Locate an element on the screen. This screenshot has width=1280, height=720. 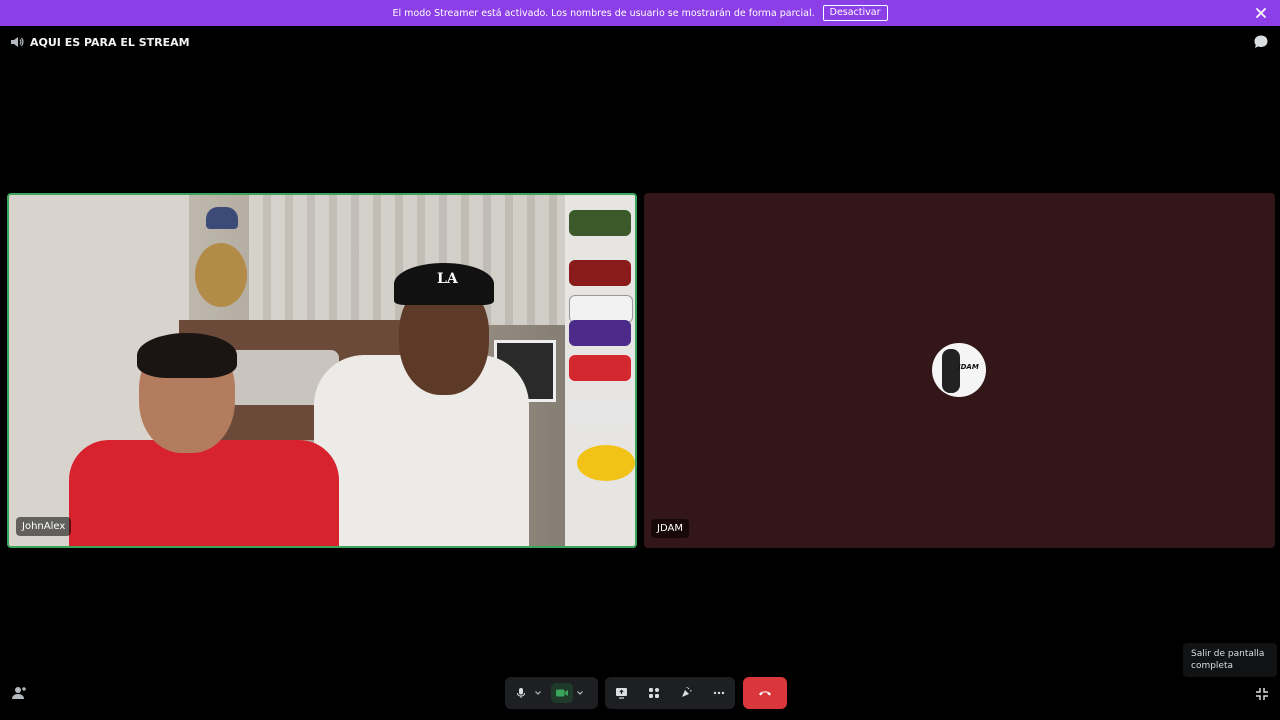
chat-bubble-icon is located at coordinates (1261, 42).